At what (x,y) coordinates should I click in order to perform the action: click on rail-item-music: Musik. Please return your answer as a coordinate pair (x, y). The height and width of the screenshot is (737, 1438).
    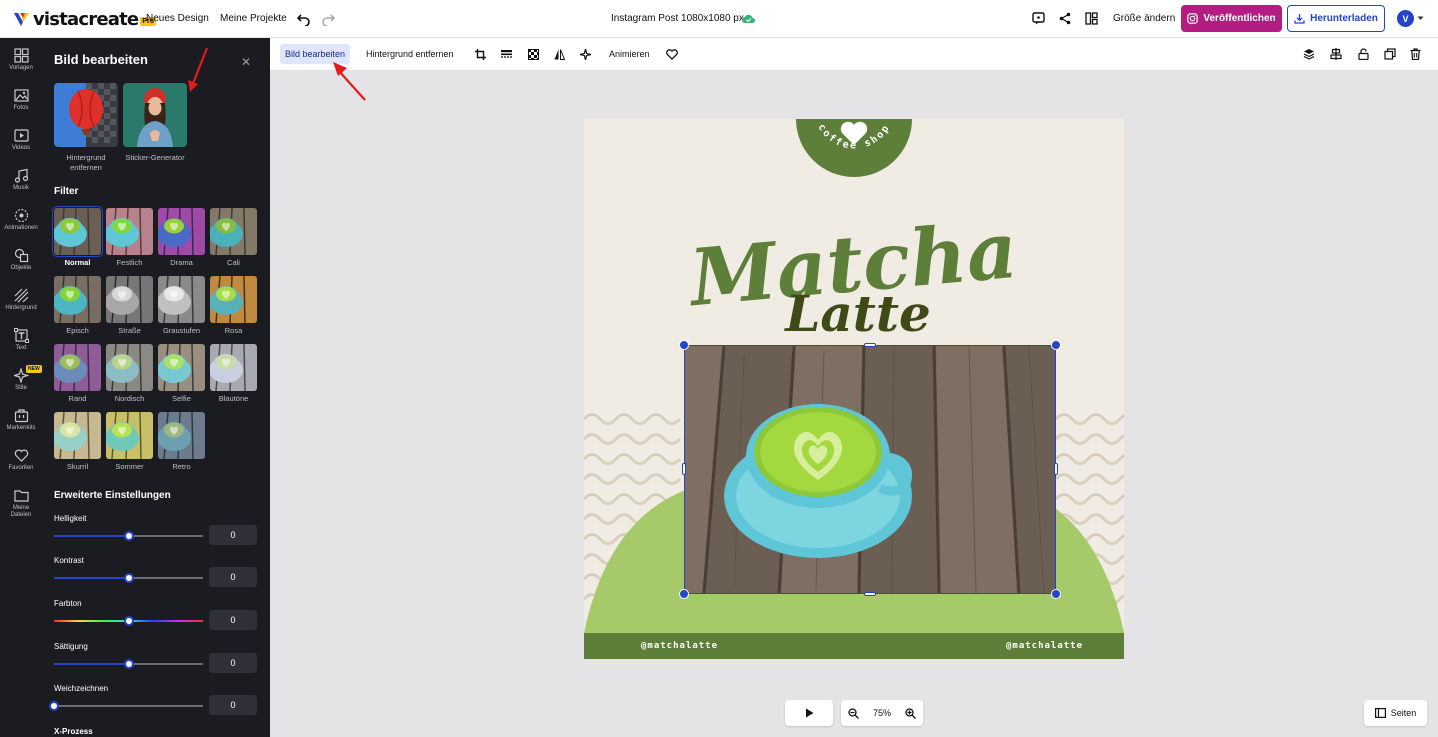
    Looking at the image, I should click on (21, 180).